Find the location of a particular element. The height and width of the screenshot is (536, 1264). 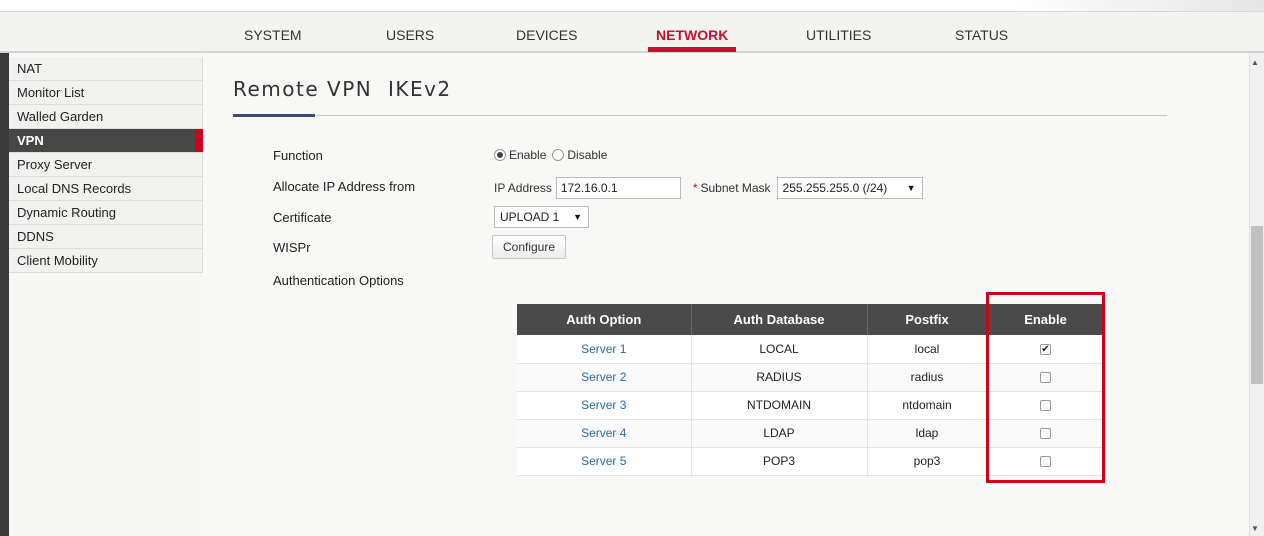

auth-option-cell: Server 2 is located at coordinates (604, 377).